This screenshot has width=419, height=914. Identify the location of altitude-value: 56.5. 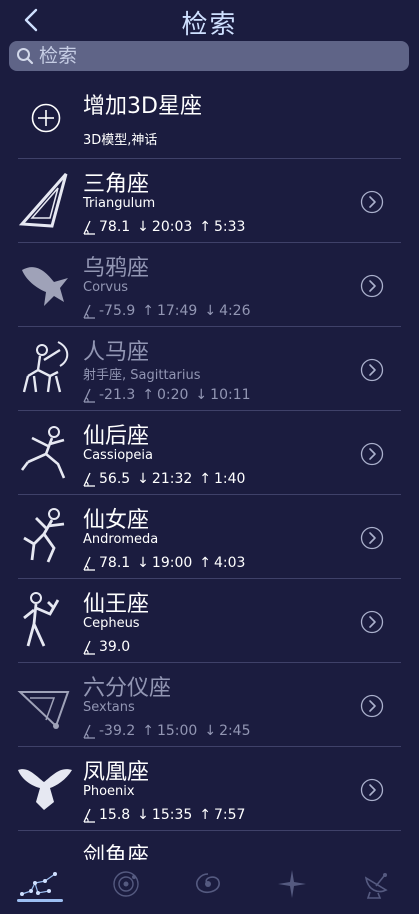
(115, 479).